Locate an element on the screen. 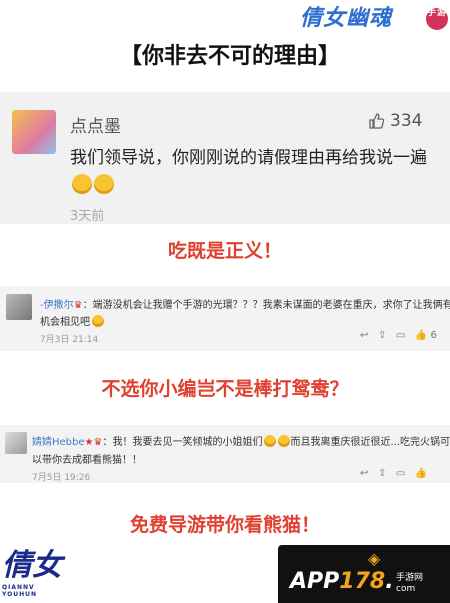  qiannv-logo: 倩女 QIANNV YOUHUN is located at coordinates (37, 570).